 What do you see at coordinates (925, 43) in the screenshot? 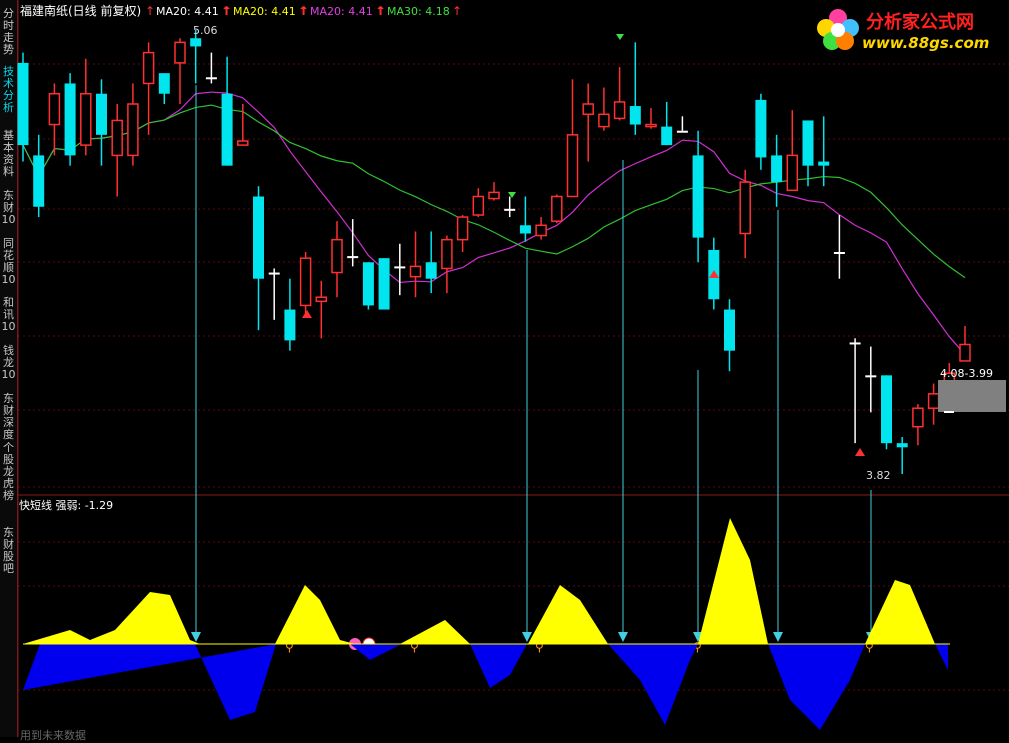
I see `logo-url: www.88gs.com` at bounding box center [925, 43].